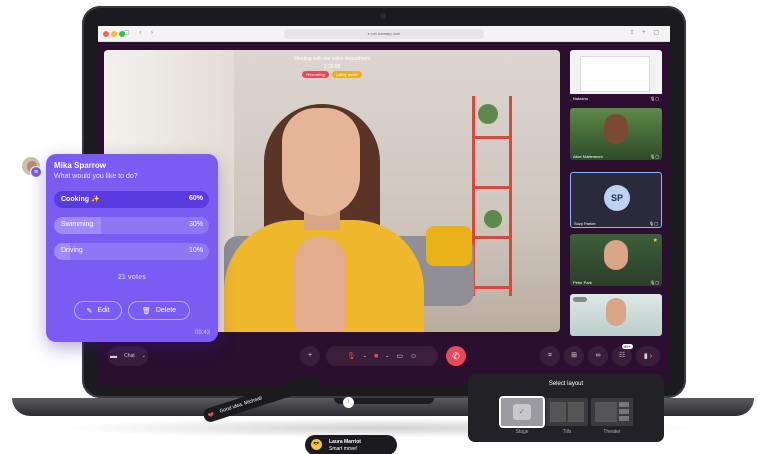  I want to click on chat-notification: 😎 Laura Marriot Smart move!, so click(351, 444).